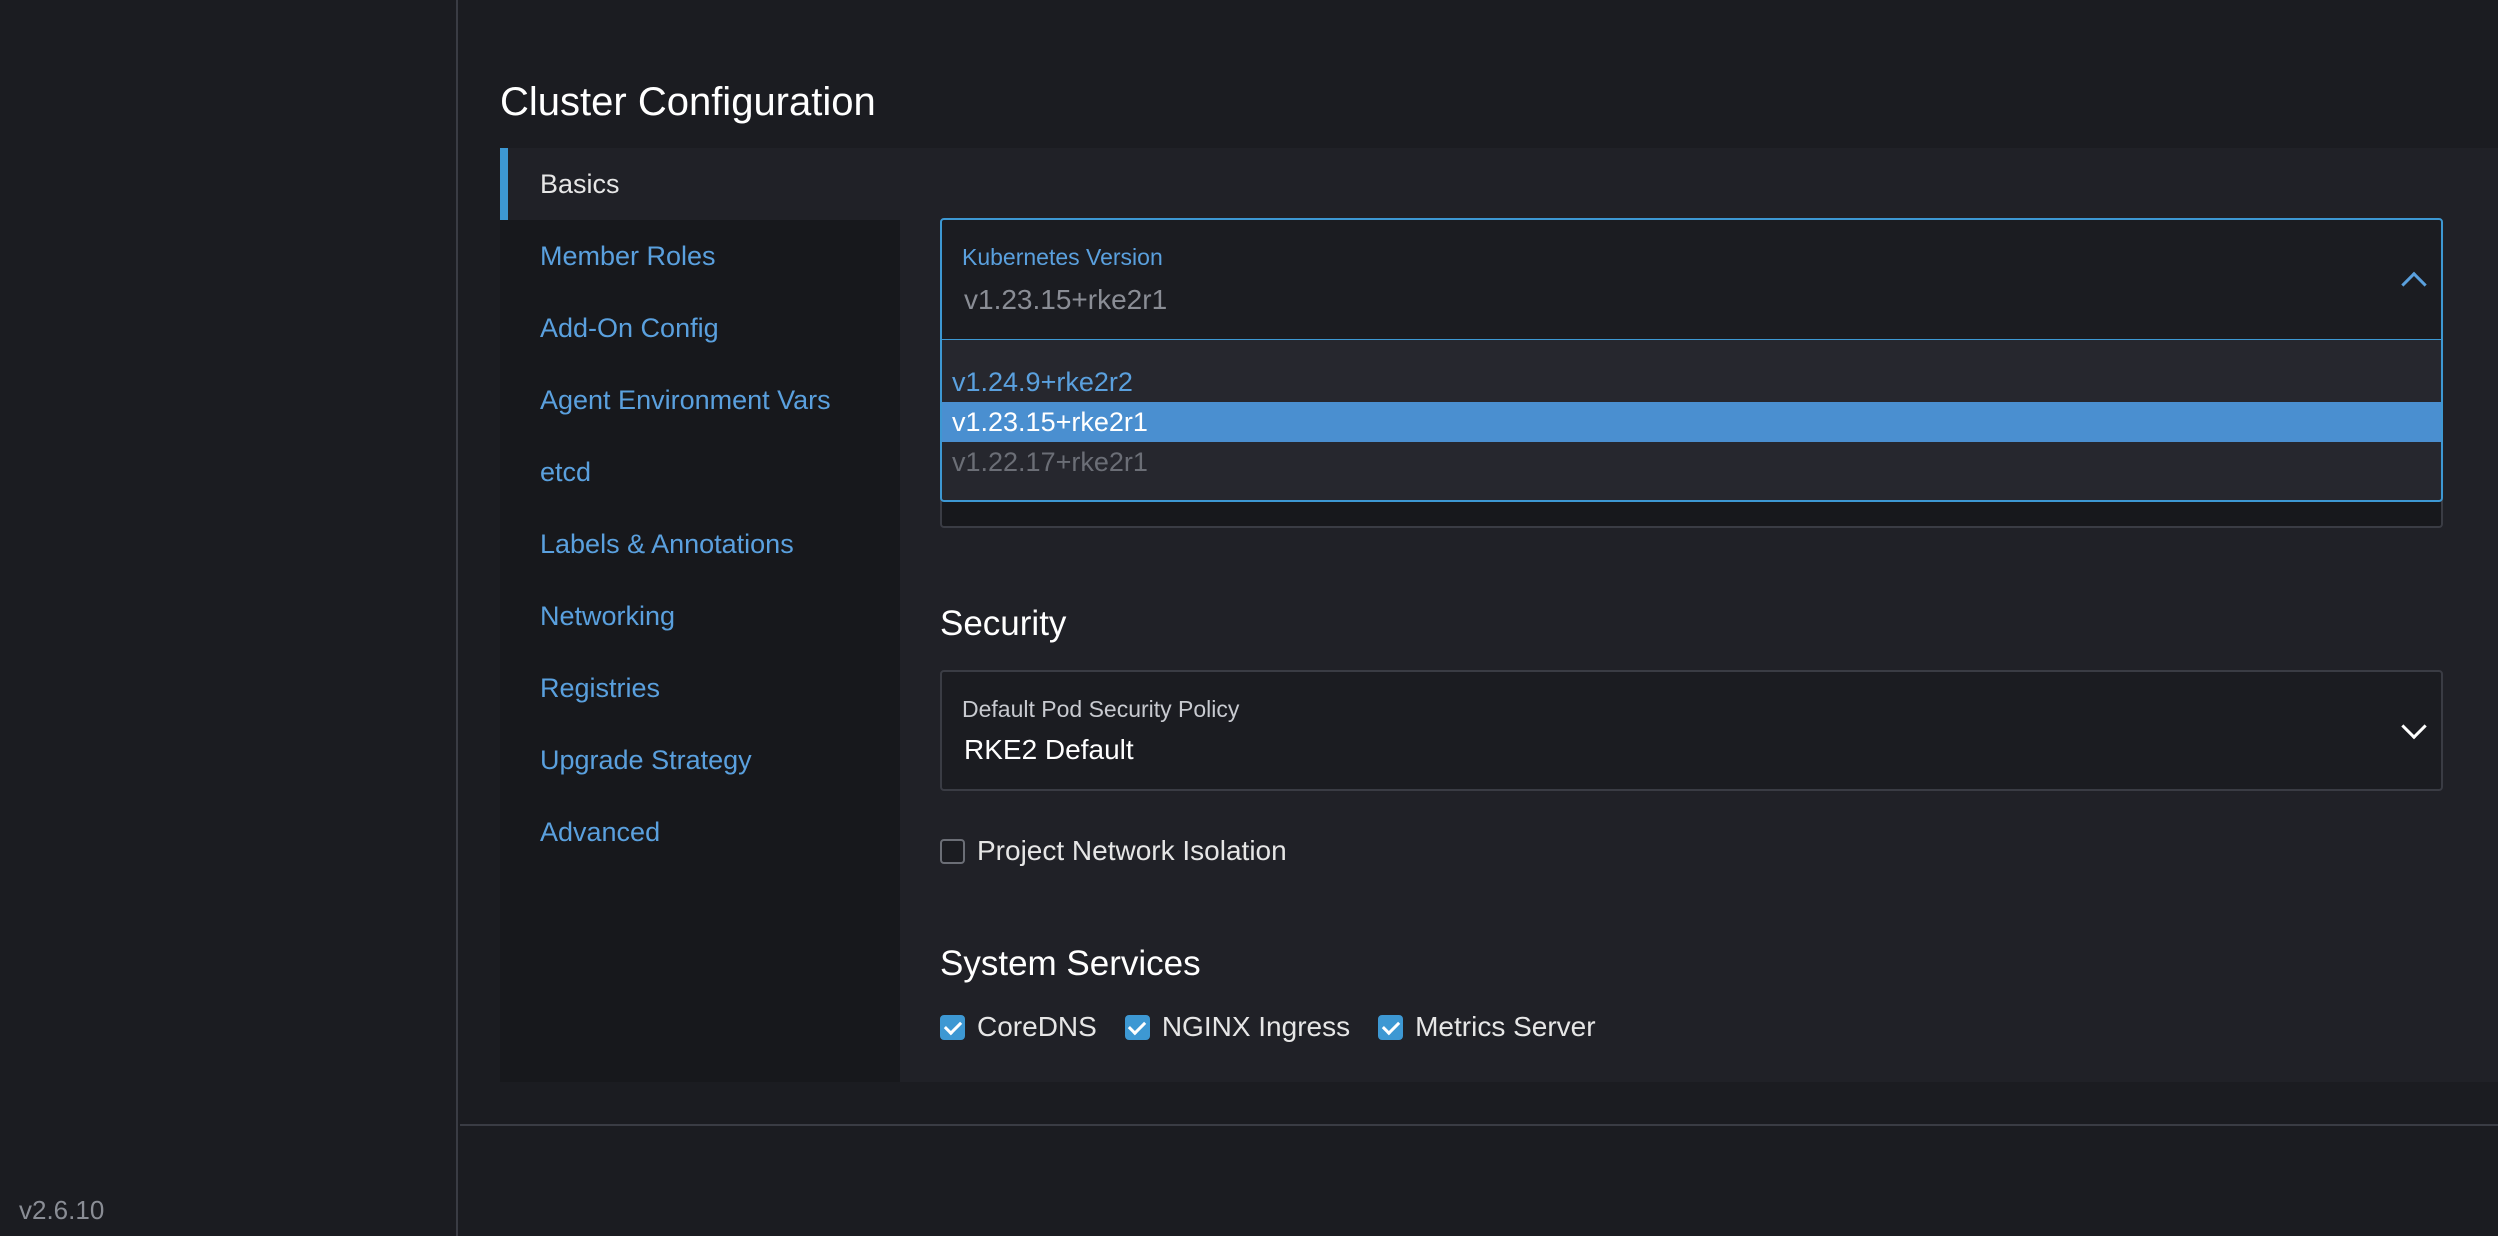 The height and width of the screenshot is (1236, 2498). I want to click on version-option: v1.24.9+rke2r2, so click(1691, 382).